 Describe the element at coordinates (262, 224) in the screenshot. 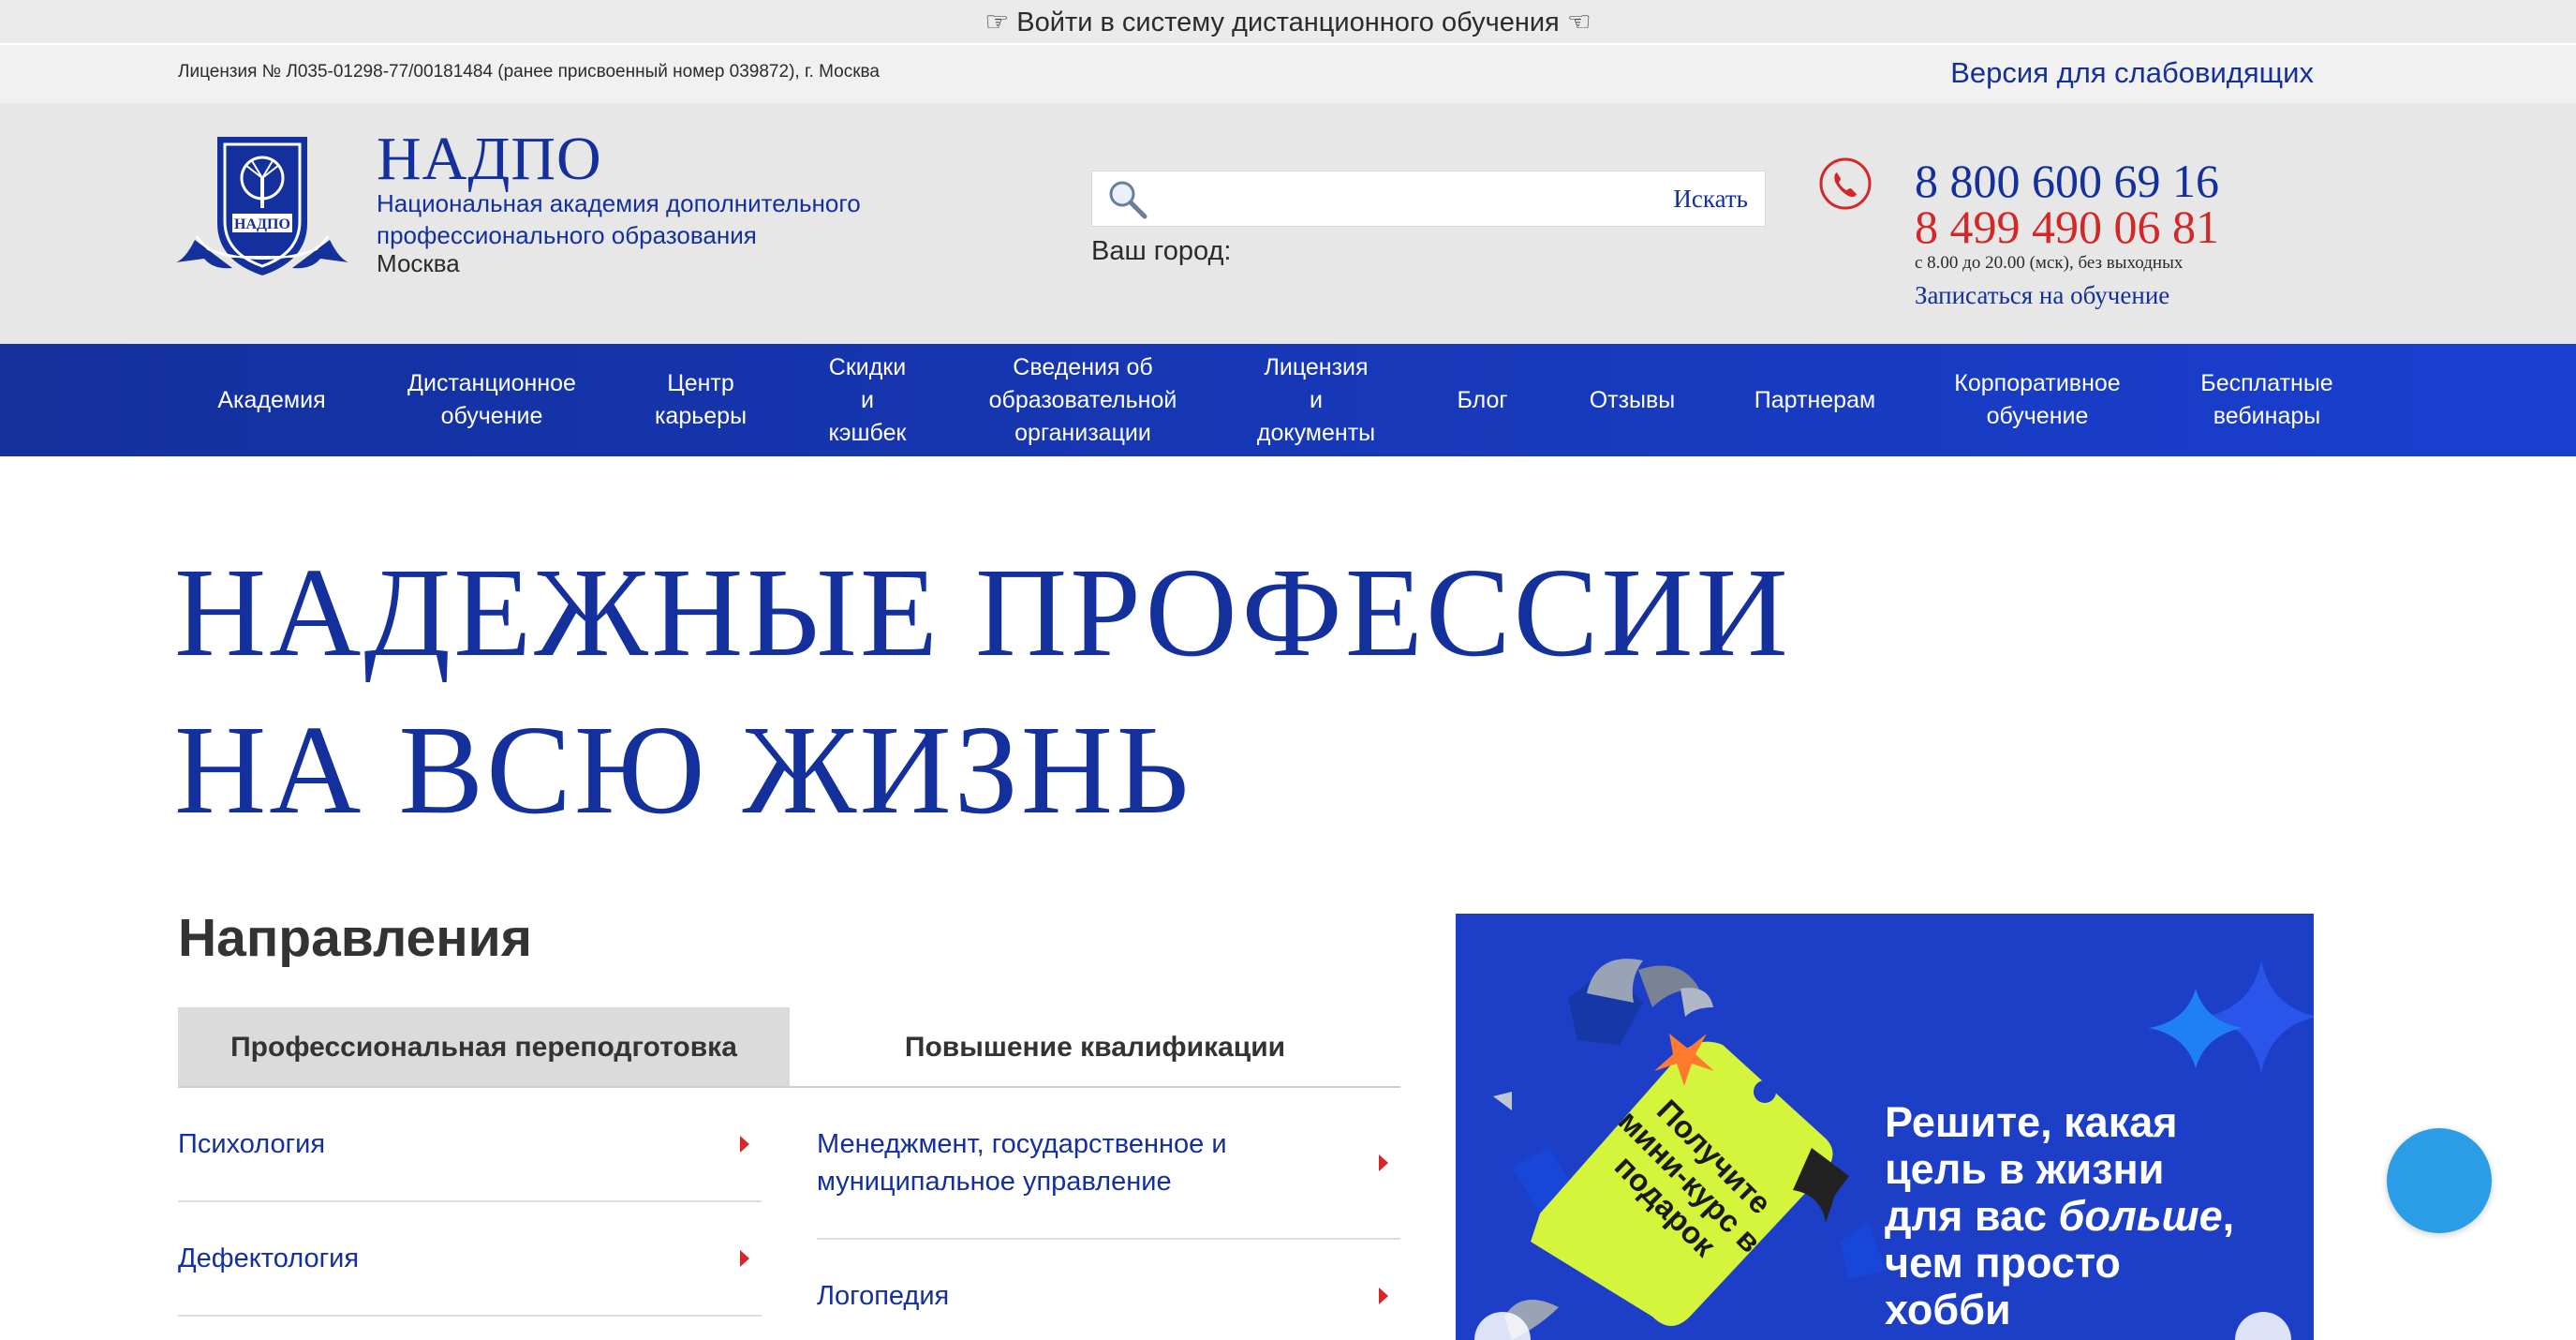

I see `logo-text: НАДПО` at that location.